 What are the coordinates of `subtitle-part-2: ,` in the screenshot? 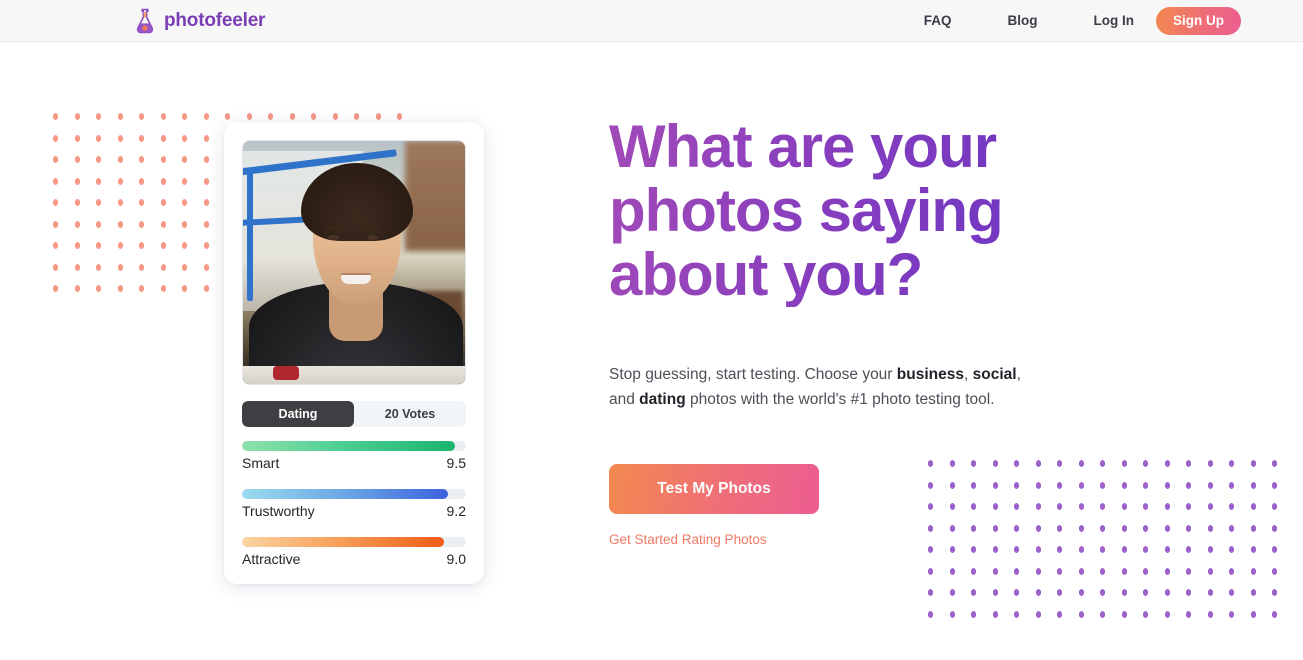 It's located at (968, 374).